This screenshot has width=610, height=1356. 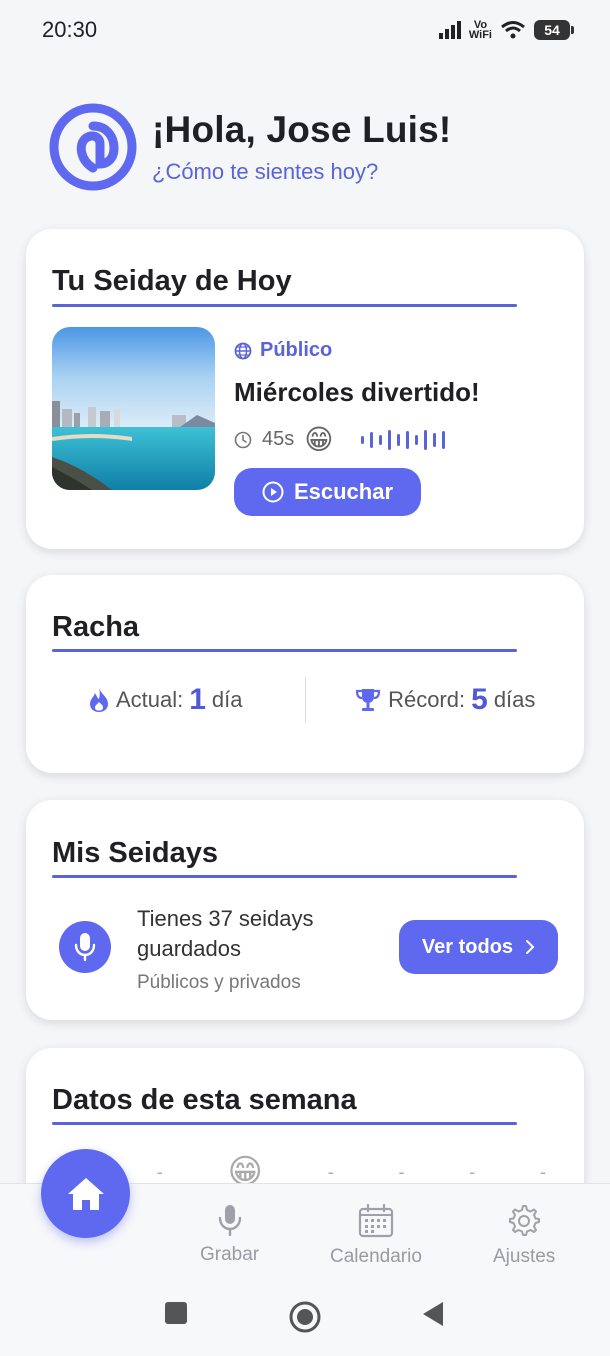 What do you see at coordinates (296, 350) in the screenshot?
I see `visibility-label: Público` at bounding box center [296, 350].